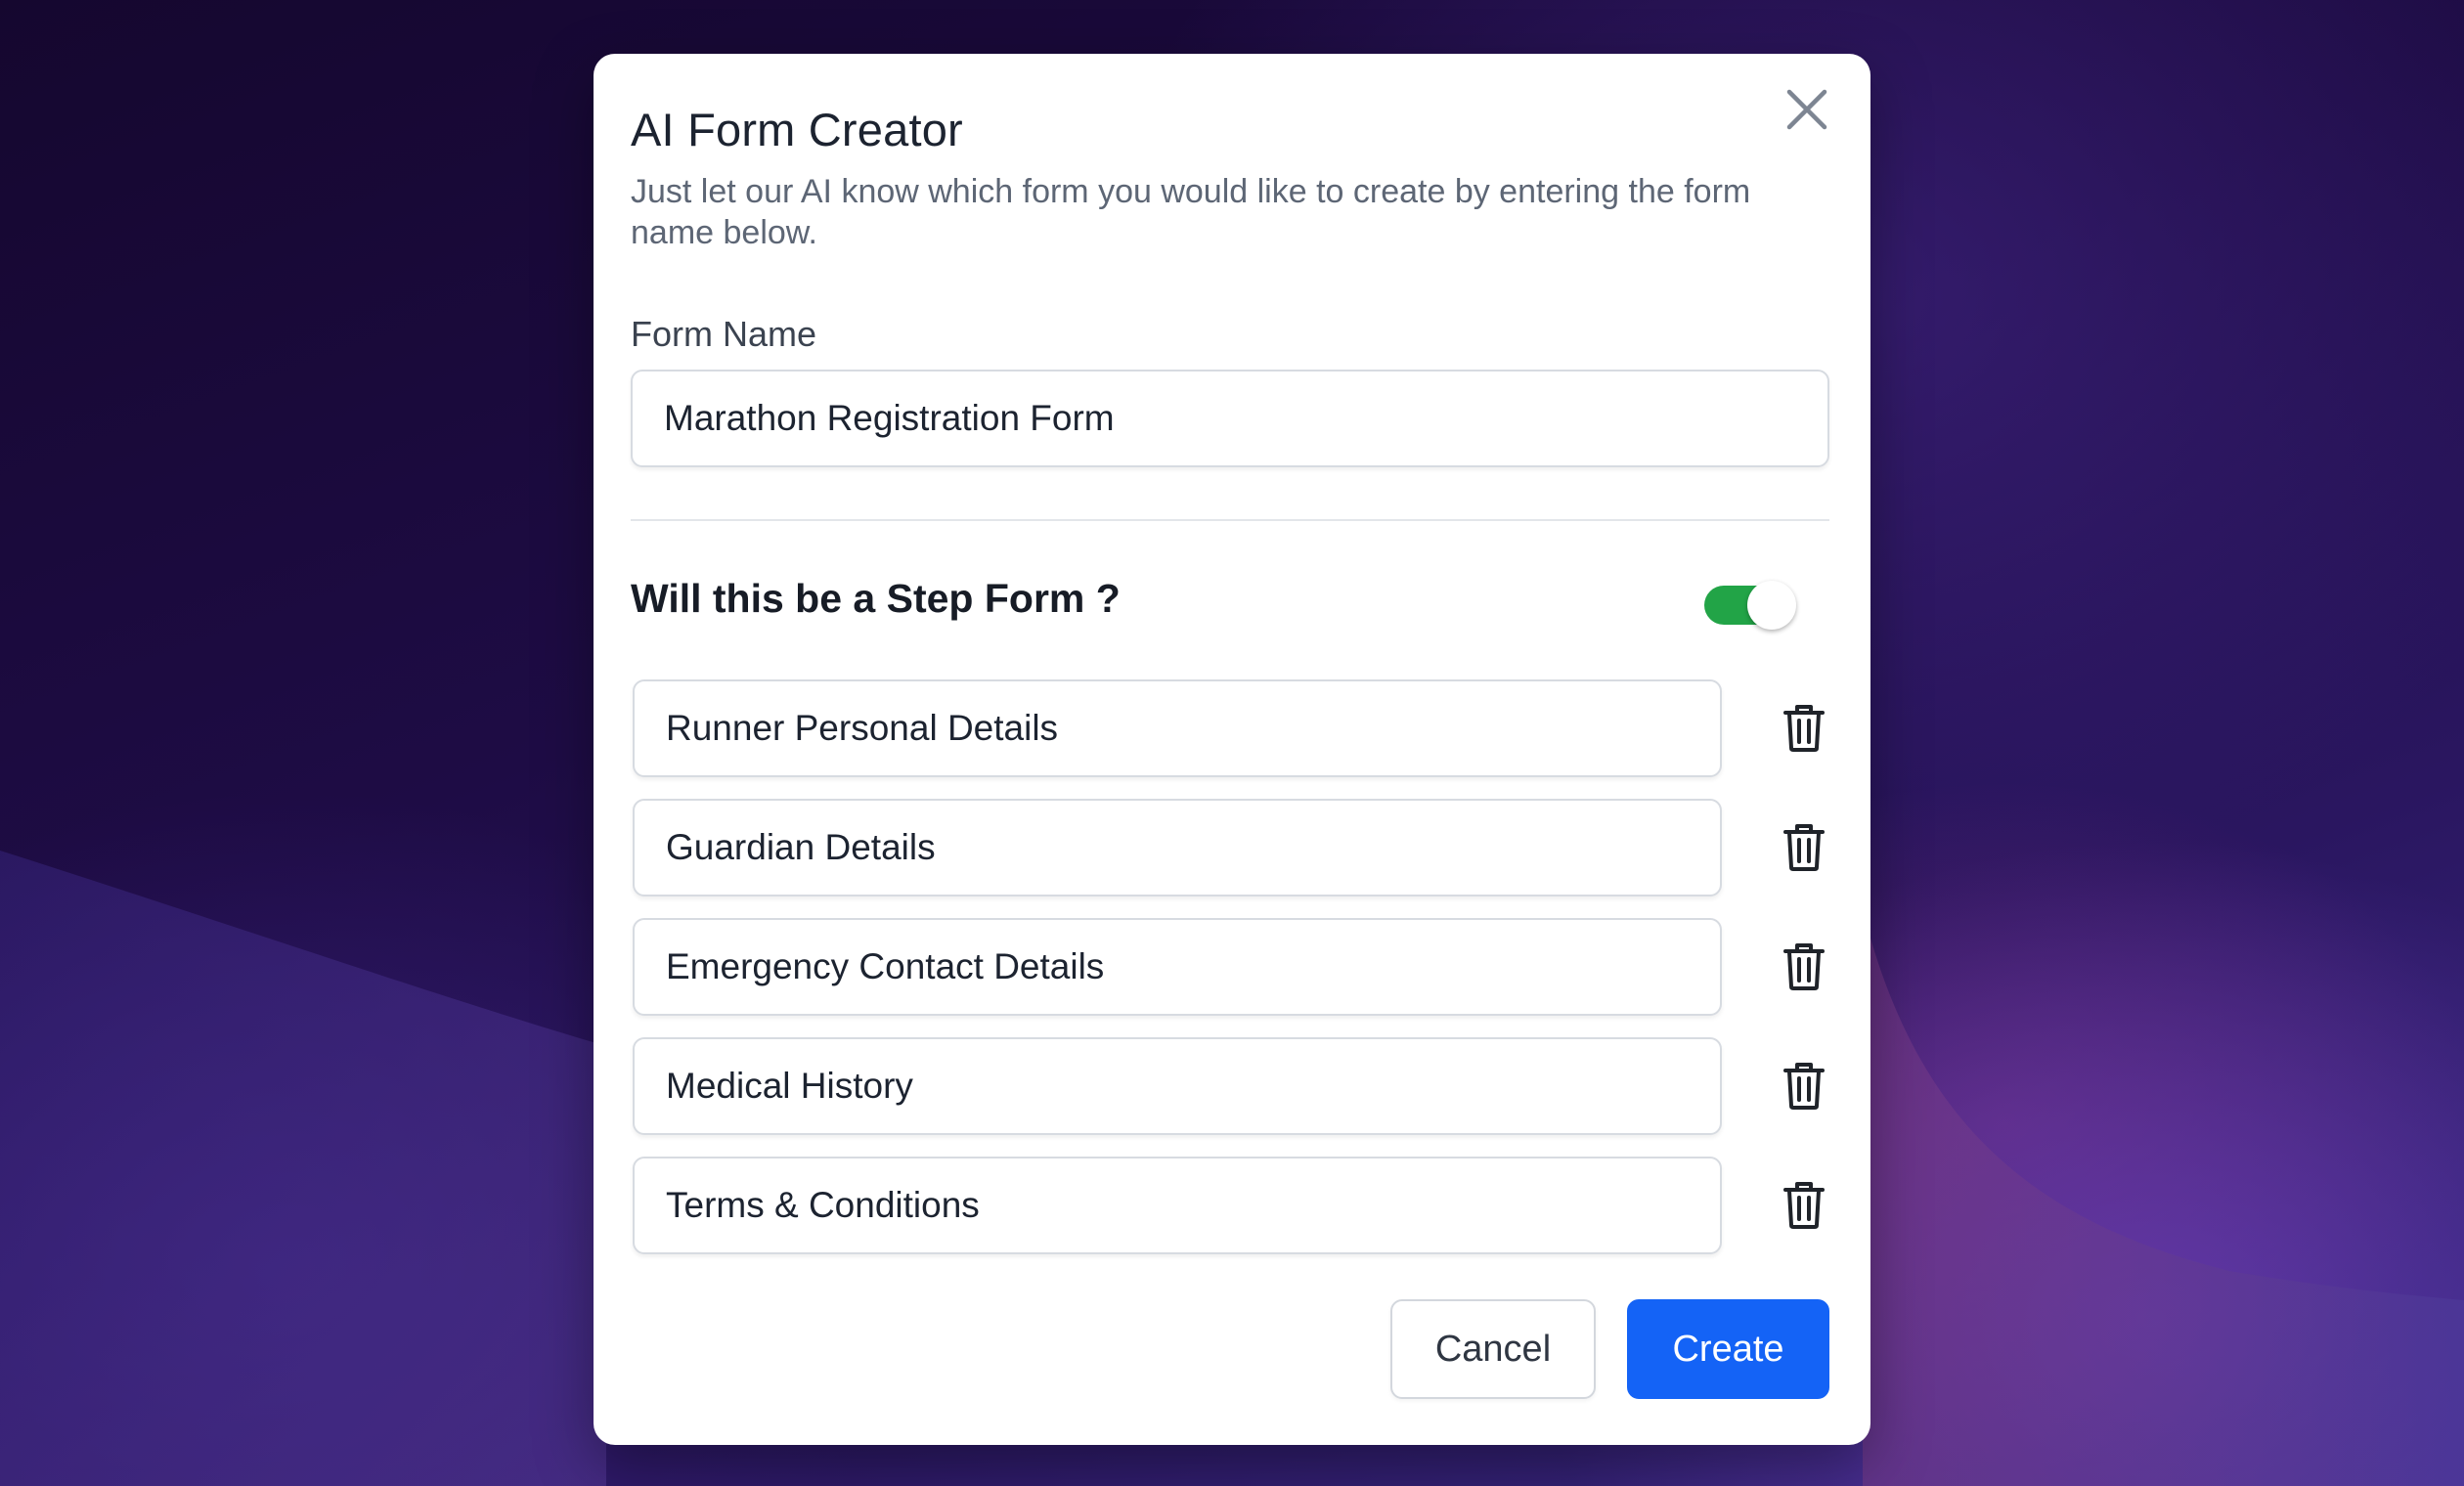 This screenshot has height=1486, width=2464. Describe the element at coordinates (724, 334) in the screenshot. I see `form-name-label: Form Name` at that location.